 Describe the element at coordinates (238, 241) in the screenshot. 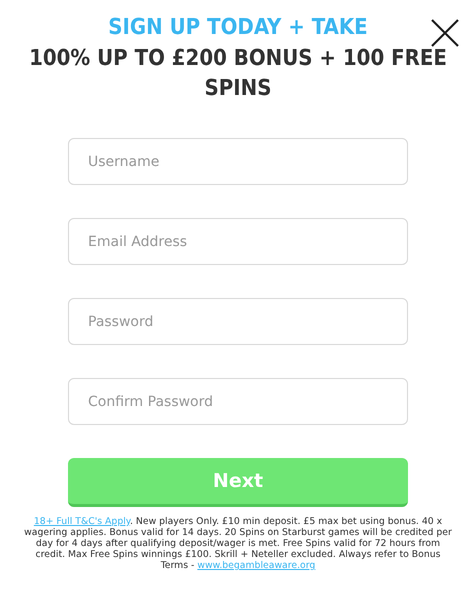

I see `input-field: Email Address` at that location.